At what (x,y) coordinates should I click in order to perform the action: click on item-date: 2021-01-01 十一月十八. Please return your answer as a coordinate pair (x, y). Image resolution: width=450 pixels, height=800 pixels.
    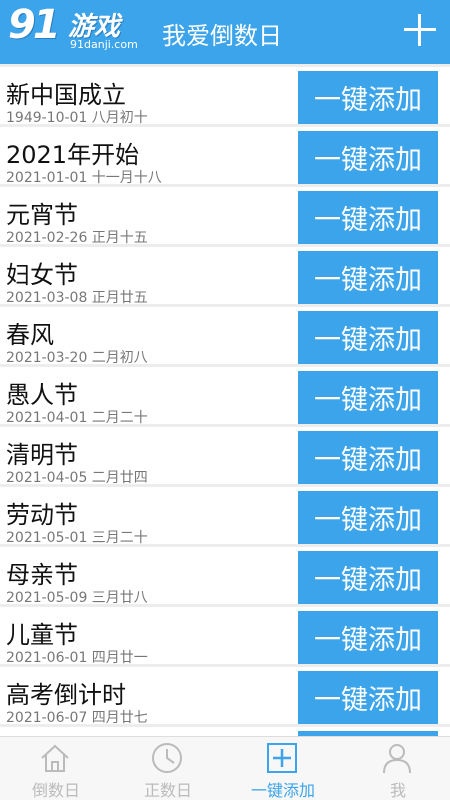
    Looking at the image, I should click on (84, 178).